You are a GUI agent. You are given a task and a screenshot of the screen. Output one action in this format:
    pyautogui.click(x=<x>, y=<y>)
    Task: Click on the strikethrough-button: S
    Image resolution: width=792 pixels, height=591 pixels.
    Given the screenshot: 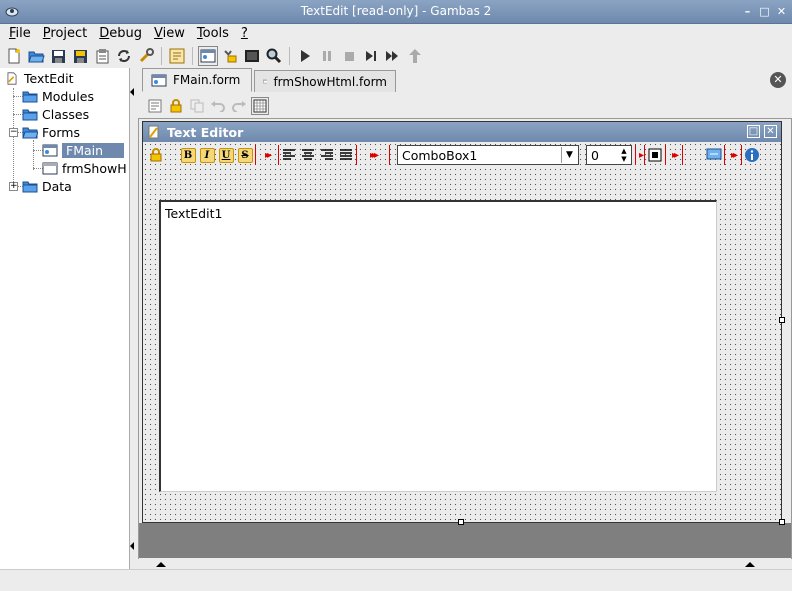 What is the action you would take?
    pyautogui.click(x=245, y=155)
    